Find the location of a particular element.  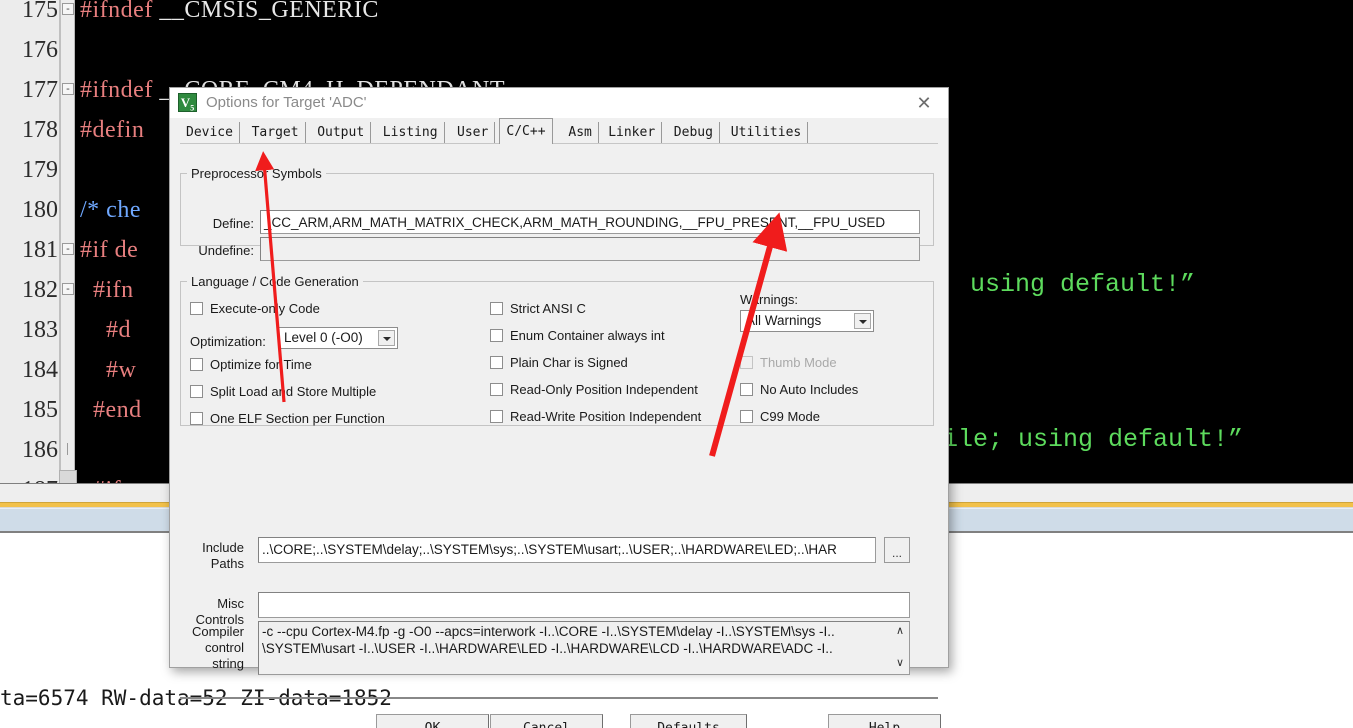

language-checkbox-one-elf-section-per-function is located at coordinates (196, 418).